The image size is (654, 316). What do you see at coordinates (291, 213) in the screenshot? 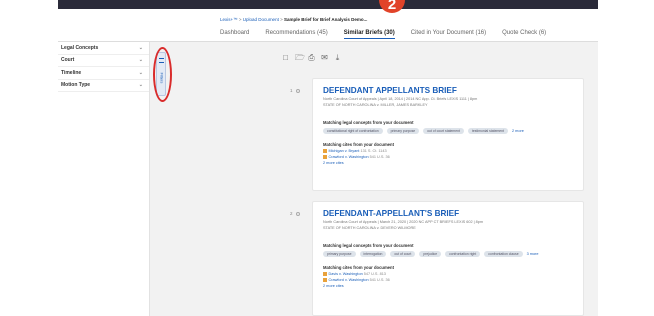
I see `result-number: 2` at bounding box center [291, 213].